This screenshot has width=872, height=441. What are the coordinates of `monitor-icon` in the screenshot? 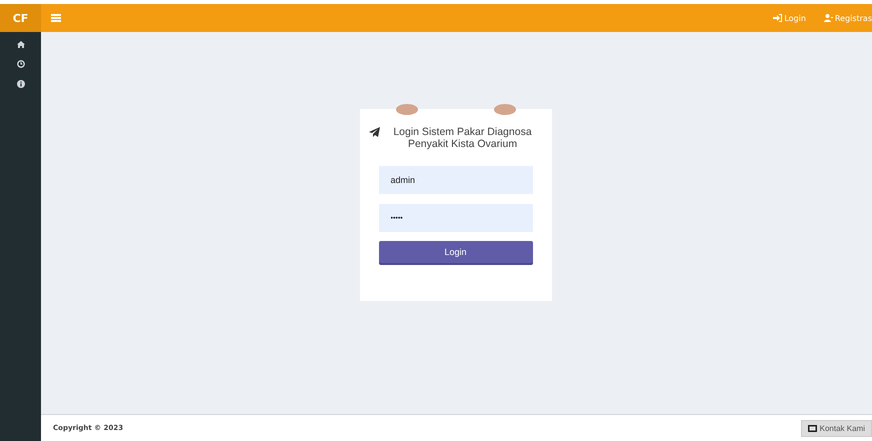 It's located at (812, 428).